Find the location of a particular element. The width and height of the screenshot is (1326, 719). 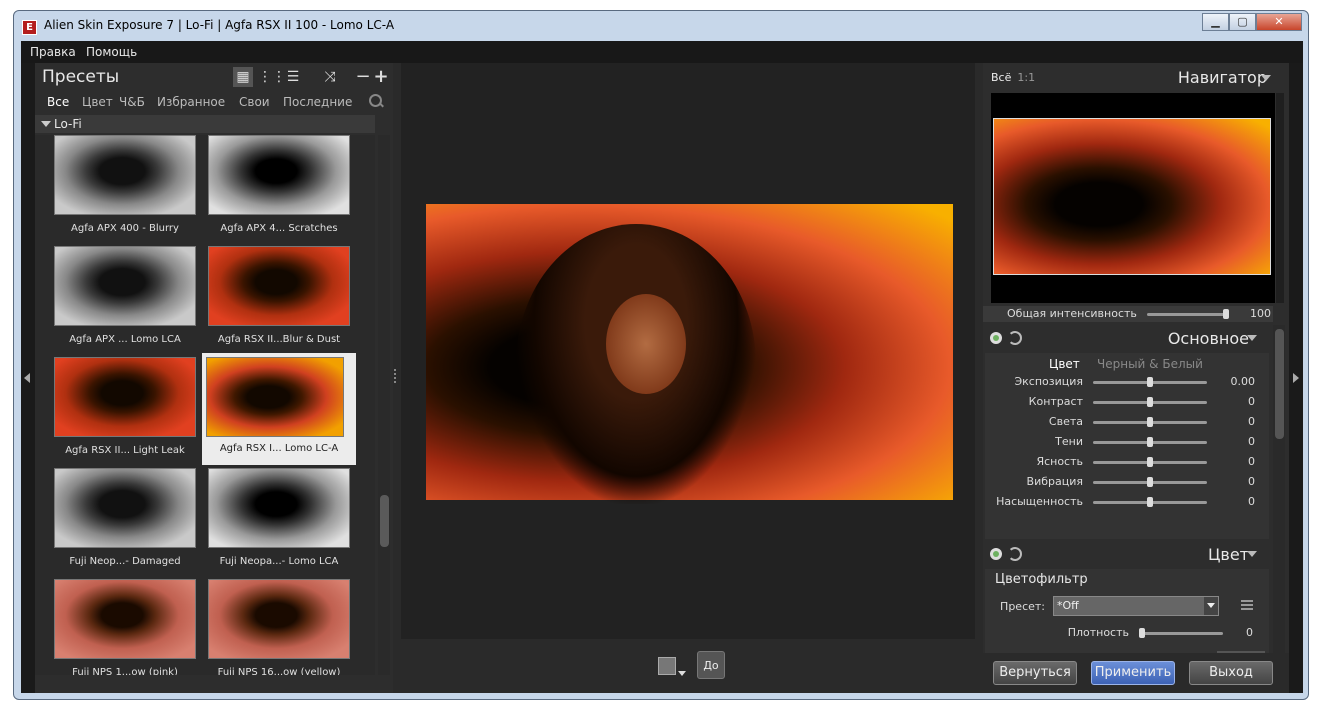

filter-preset-select: *Off is located at coordinates (1136, 606).